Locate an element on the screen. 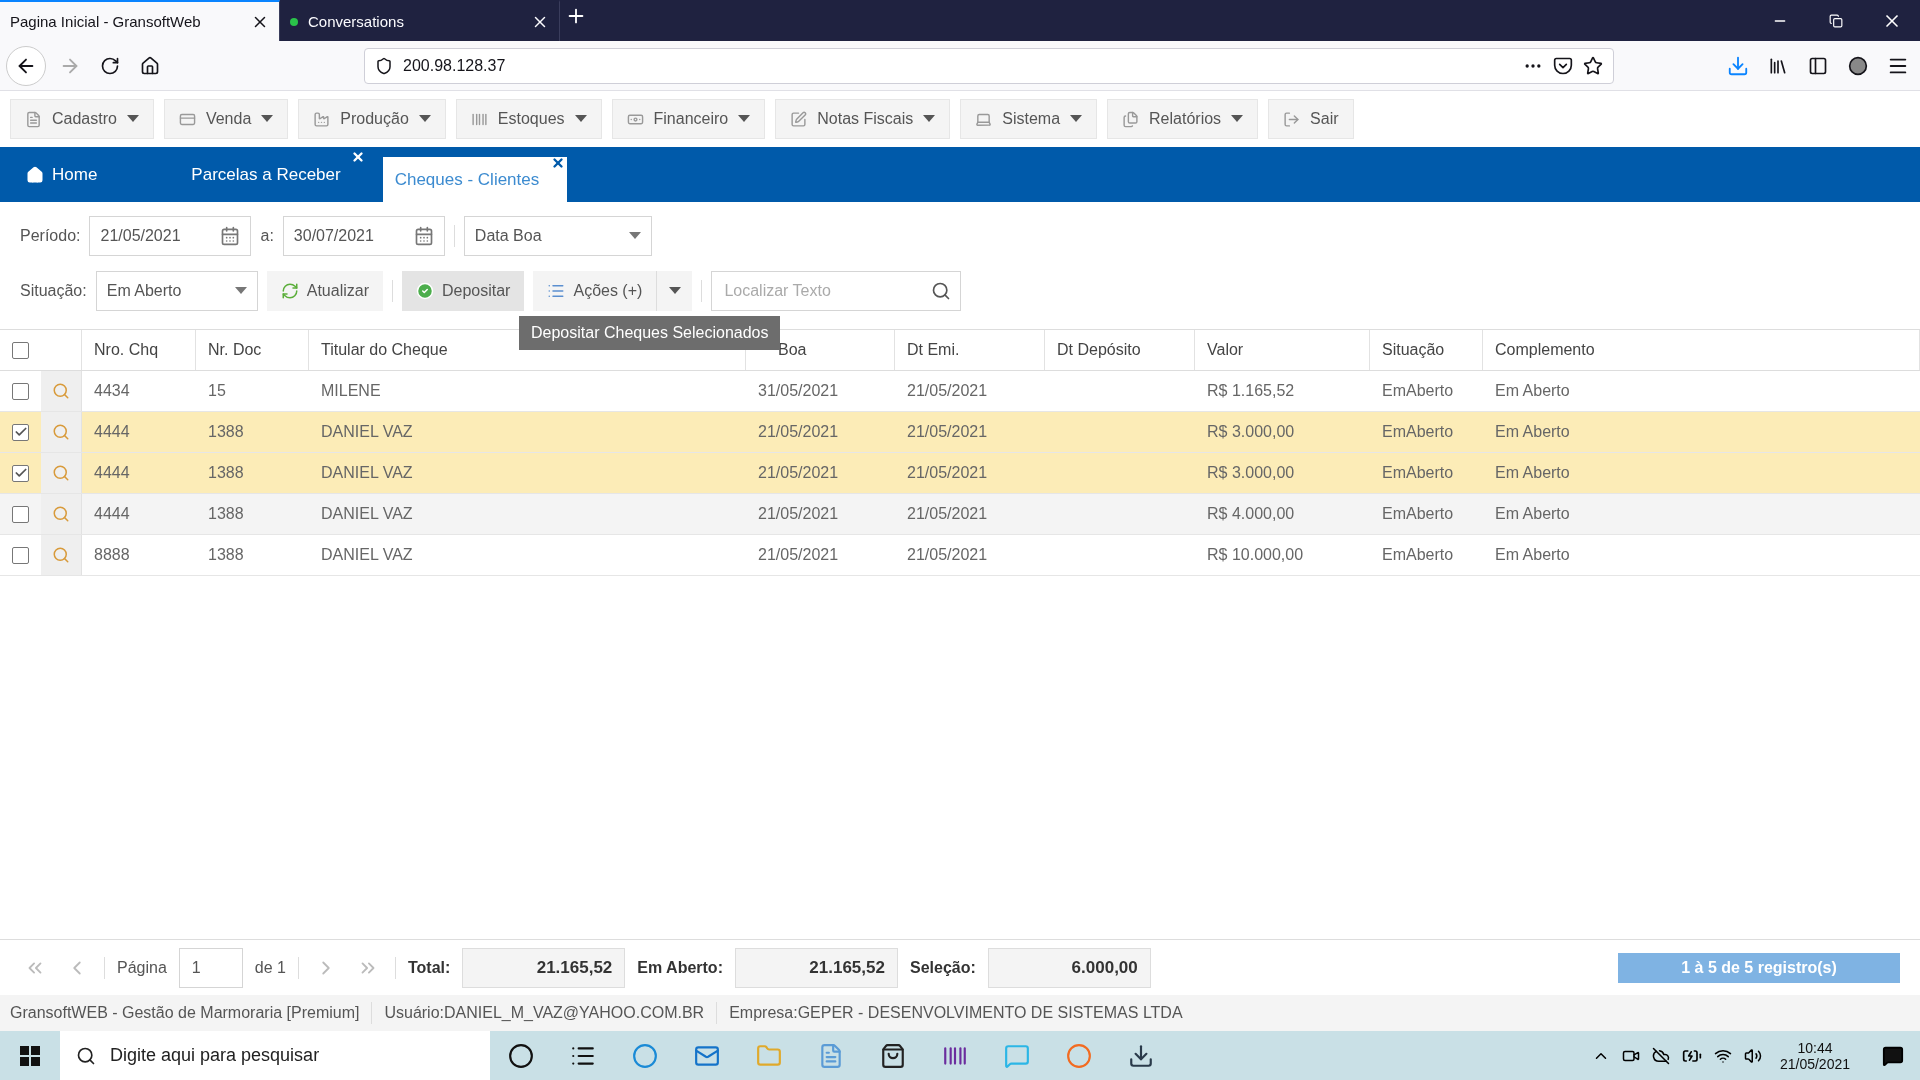 Image resolution: width=1920 pixels, height=1080 pixels. column-header: Nro. Chq is located at coordinates (126, 350).